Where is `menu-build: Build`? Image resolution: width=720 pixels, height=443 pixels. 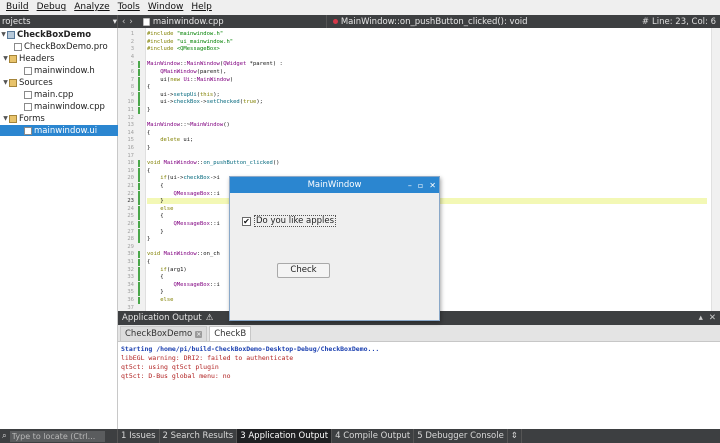 menu-build: Build is located at coordinates (16, 7).